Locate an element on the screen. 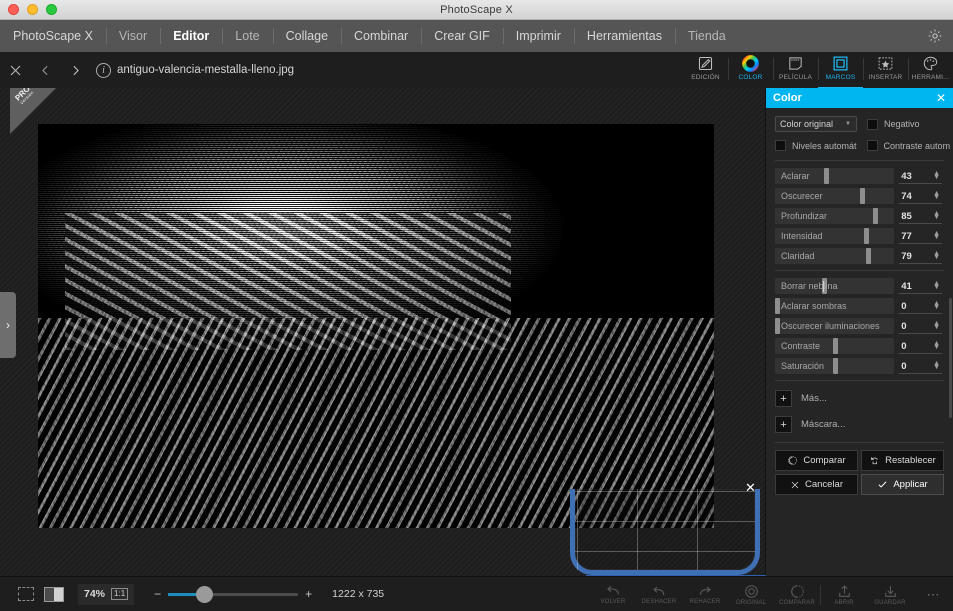 This screenshot has width=953, height=611. menu-item-combinar: Combinar is located at coordinates (381, 36).